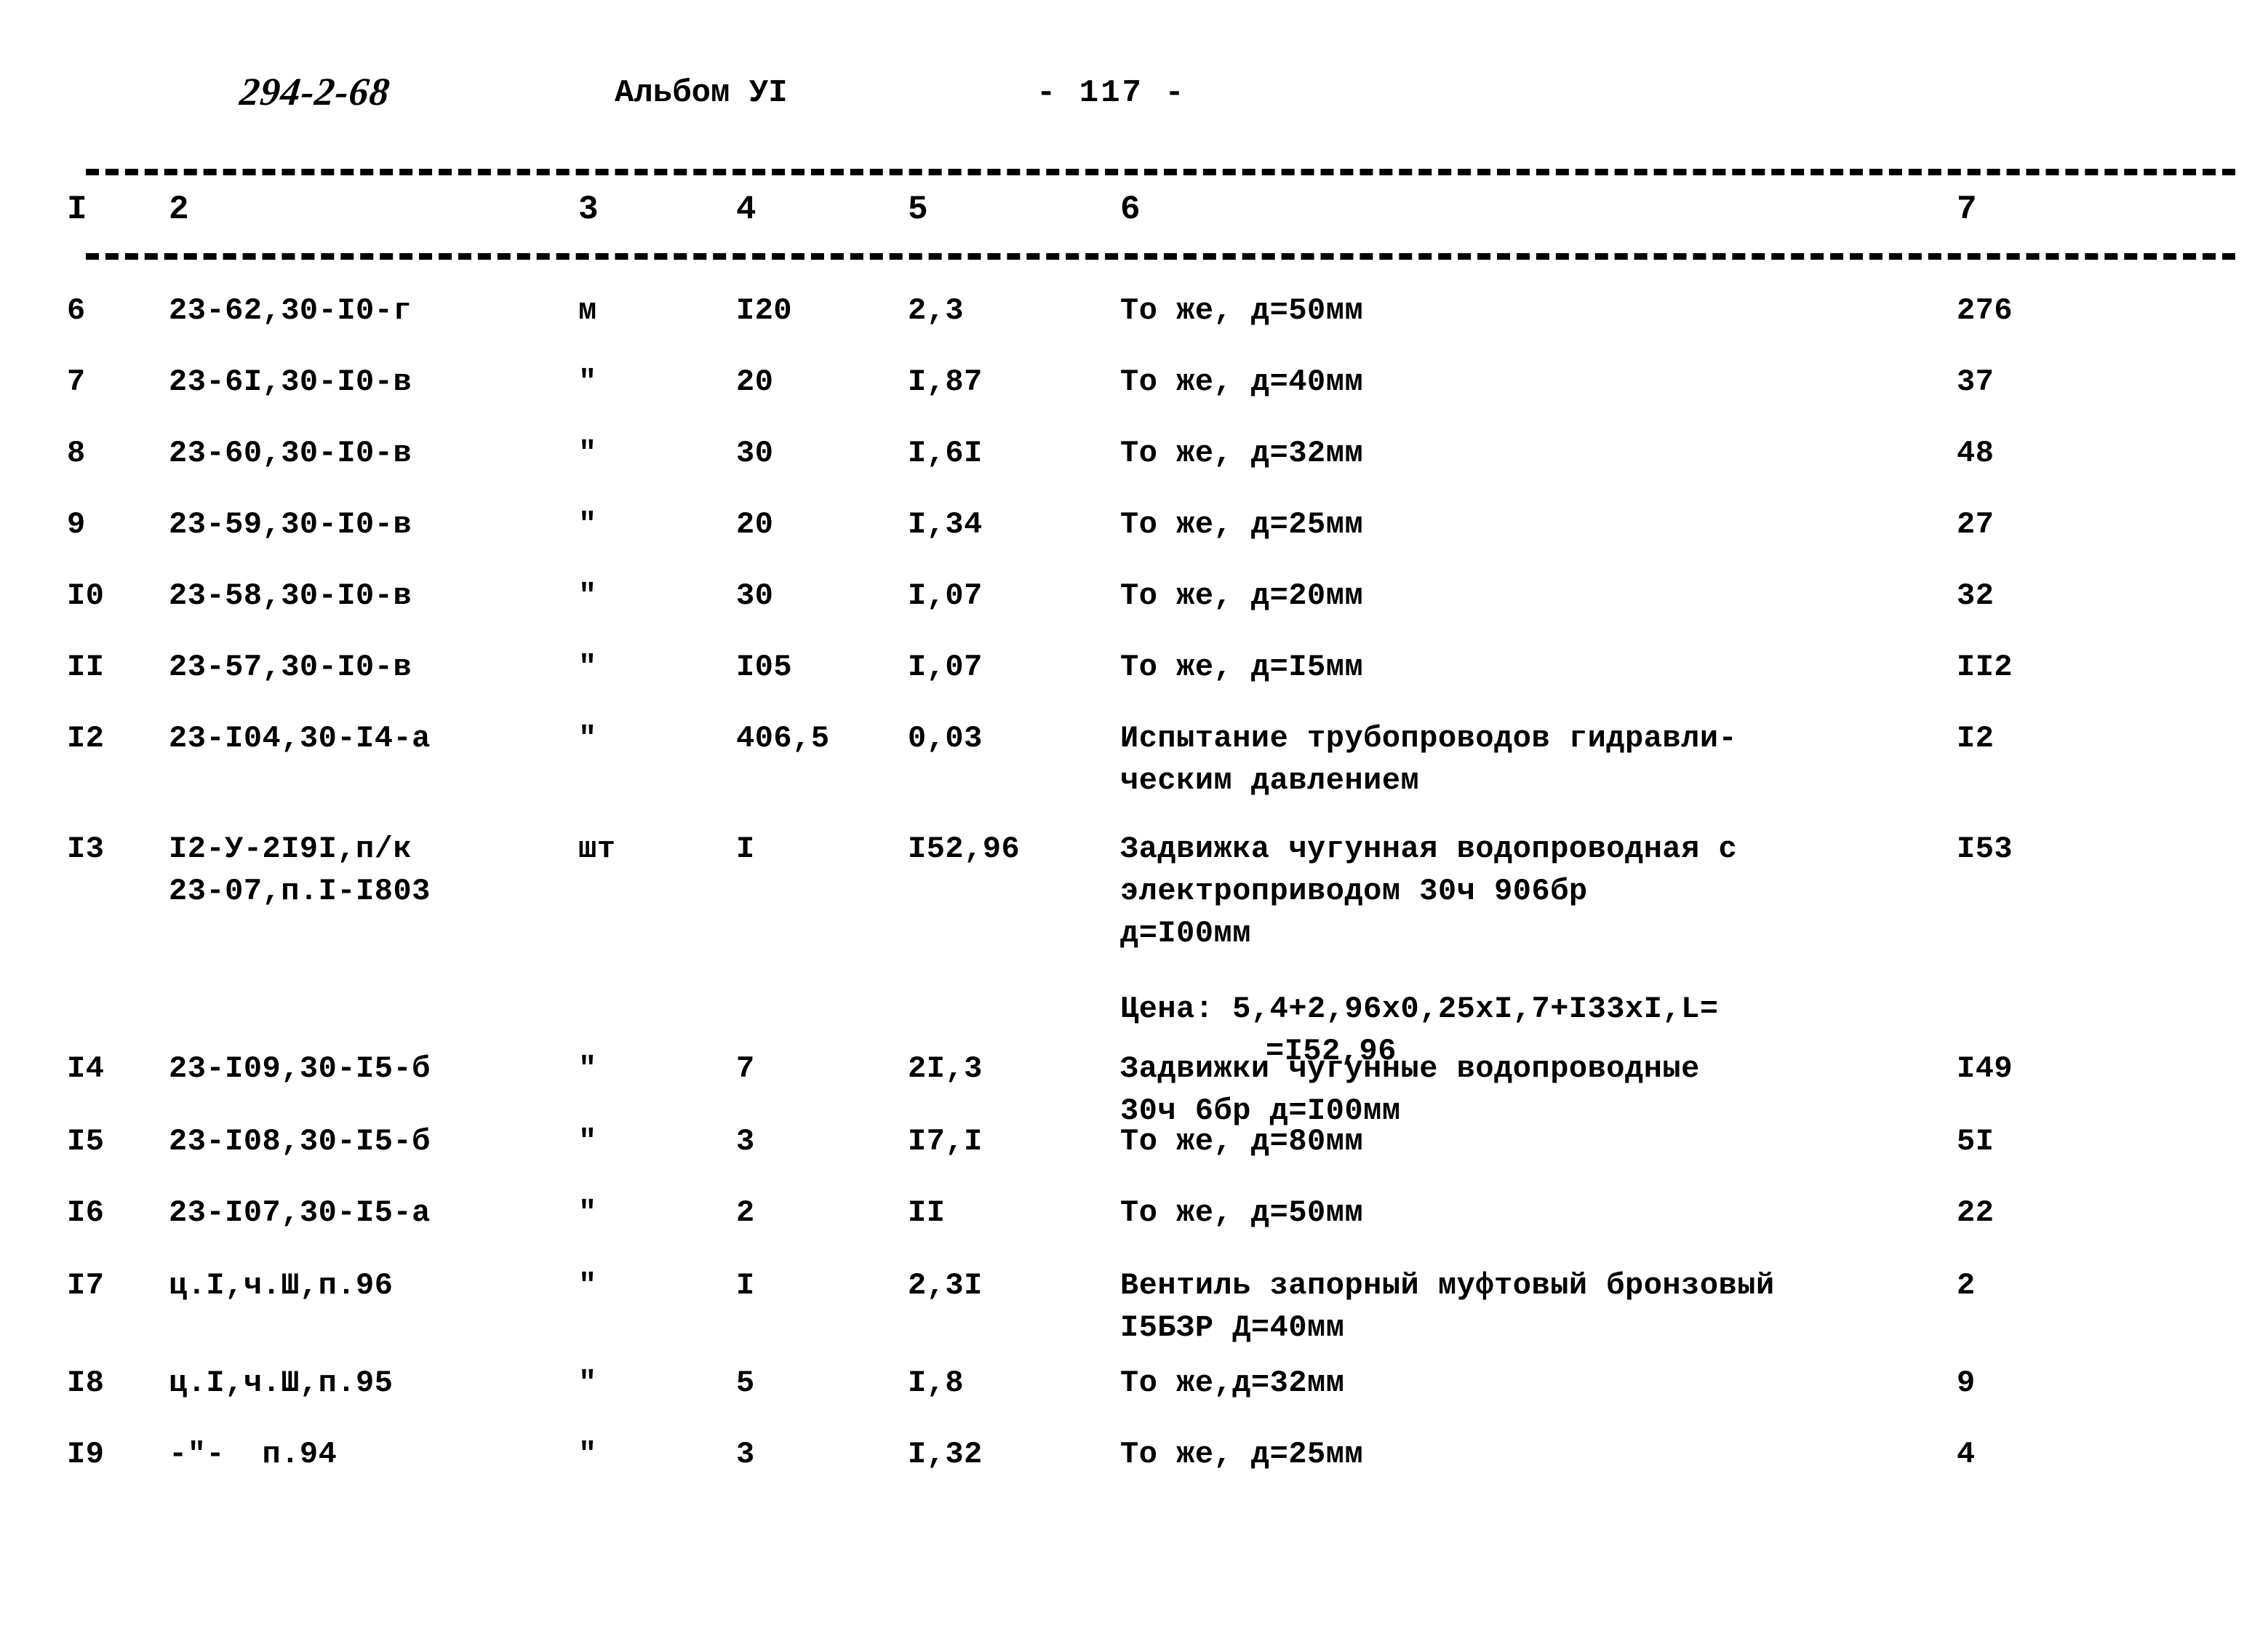  What do you see at coordinates (290, 524) in the screenshot?
I see `cell-code-reference: 23-59,30-I0-в` at bounding box center [290, 524].